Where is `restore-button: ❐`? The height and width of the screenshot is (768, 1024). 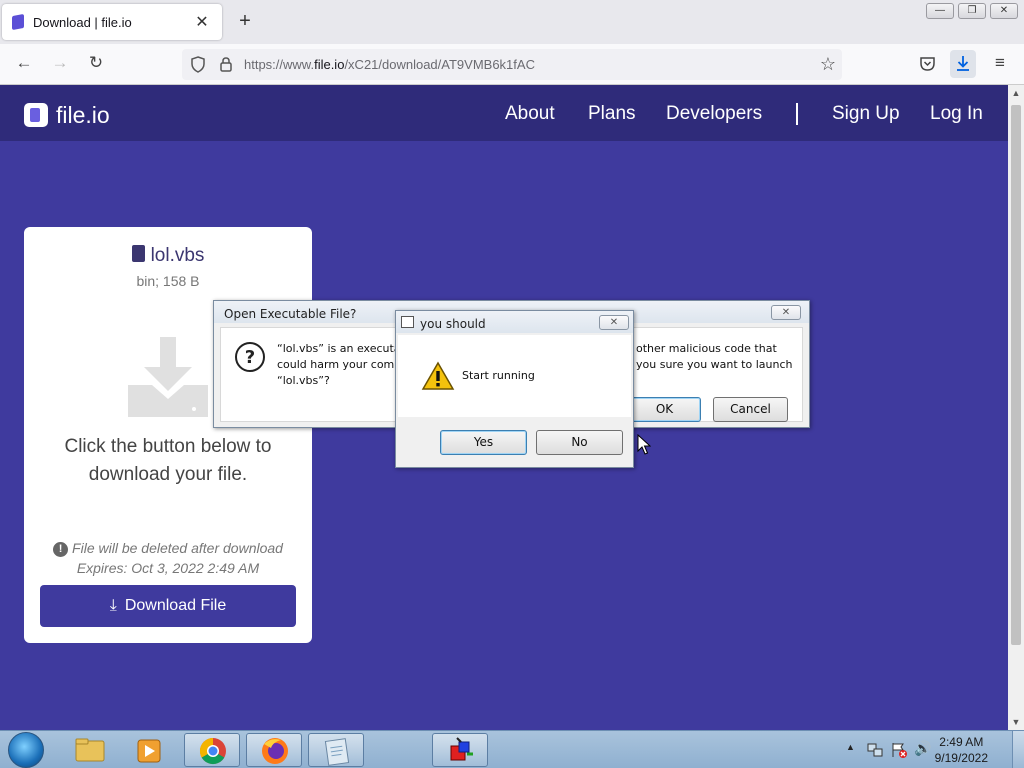
restore-button: ❐ is located at coordinates (972, 11).